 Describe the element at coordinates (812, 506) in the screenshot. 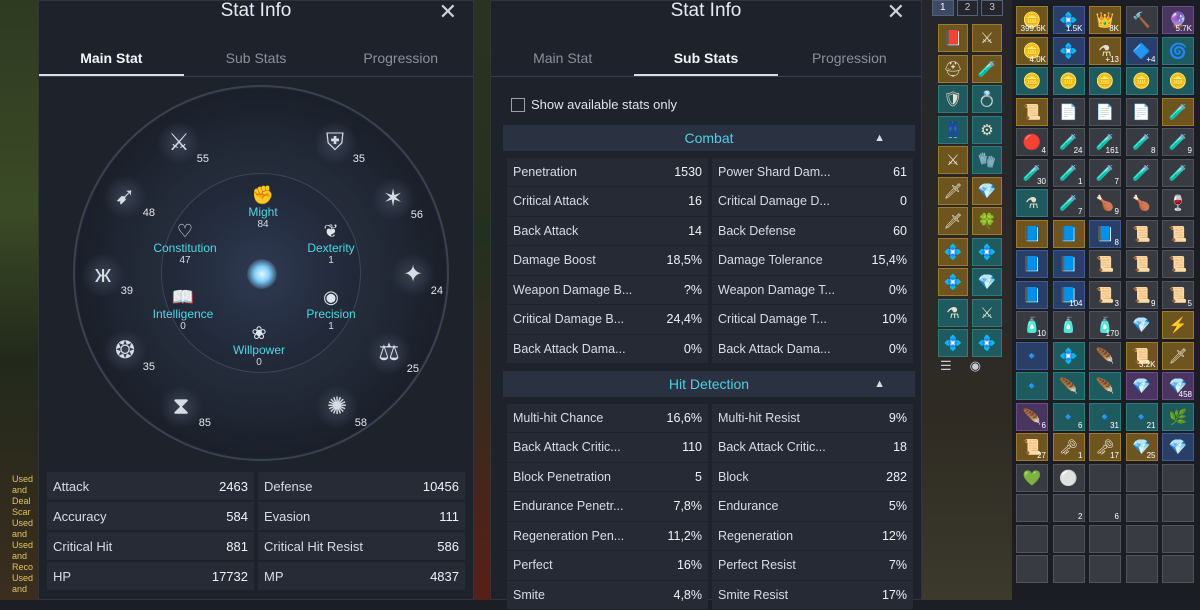

I see `stat-cell: Endurance 5%` at that location.